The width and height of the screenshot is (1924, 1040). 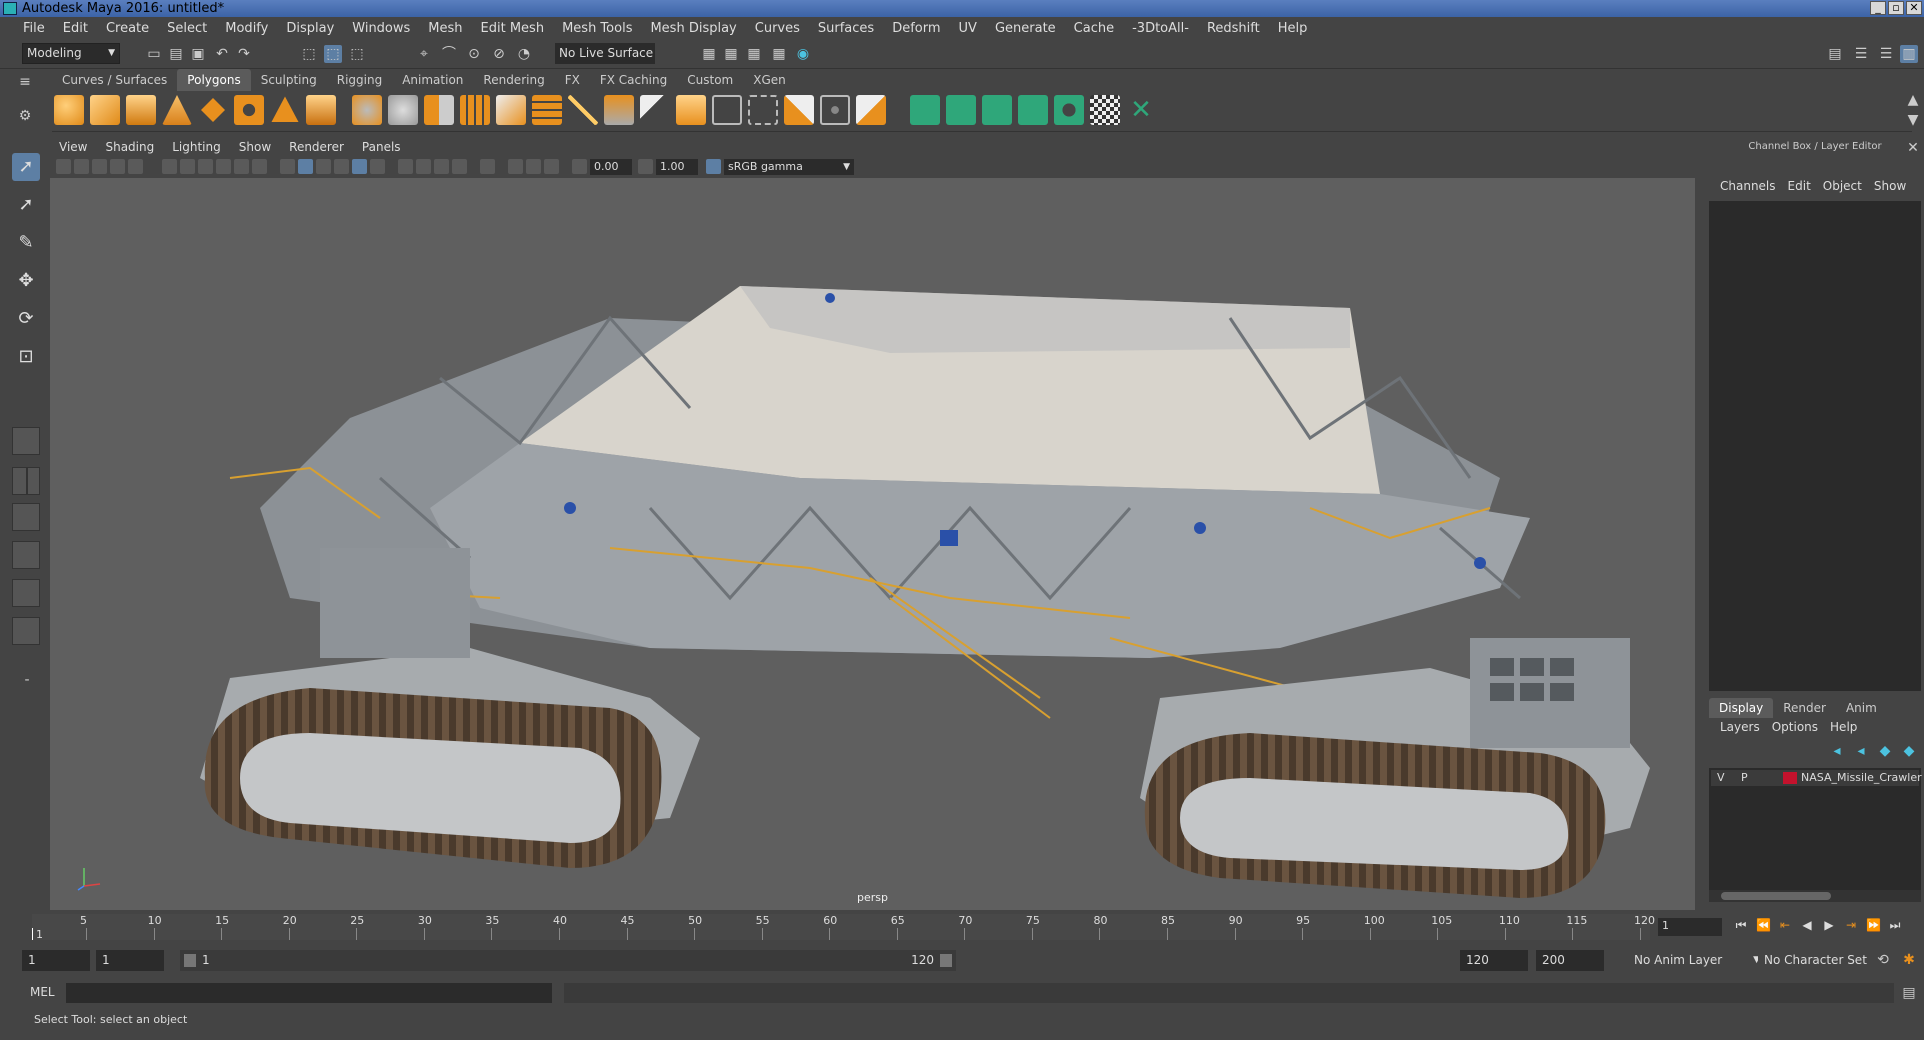 I want to click on menu-select: Select, so click(x=187, y=28).